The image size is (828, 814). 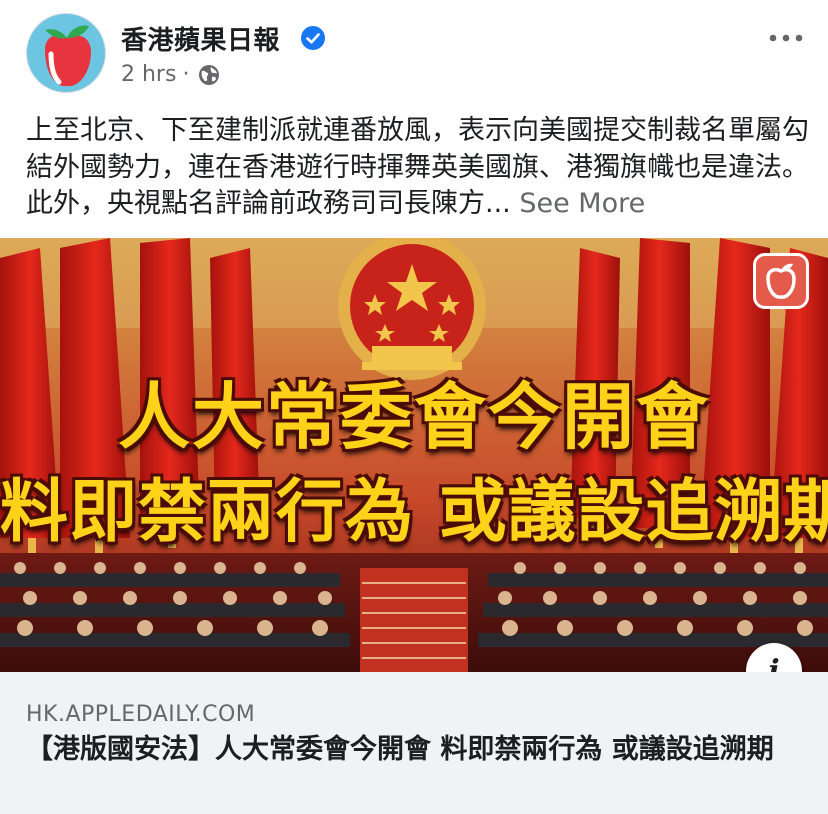 I want to click on see-more-link: See More, so click(x=582, y=203).